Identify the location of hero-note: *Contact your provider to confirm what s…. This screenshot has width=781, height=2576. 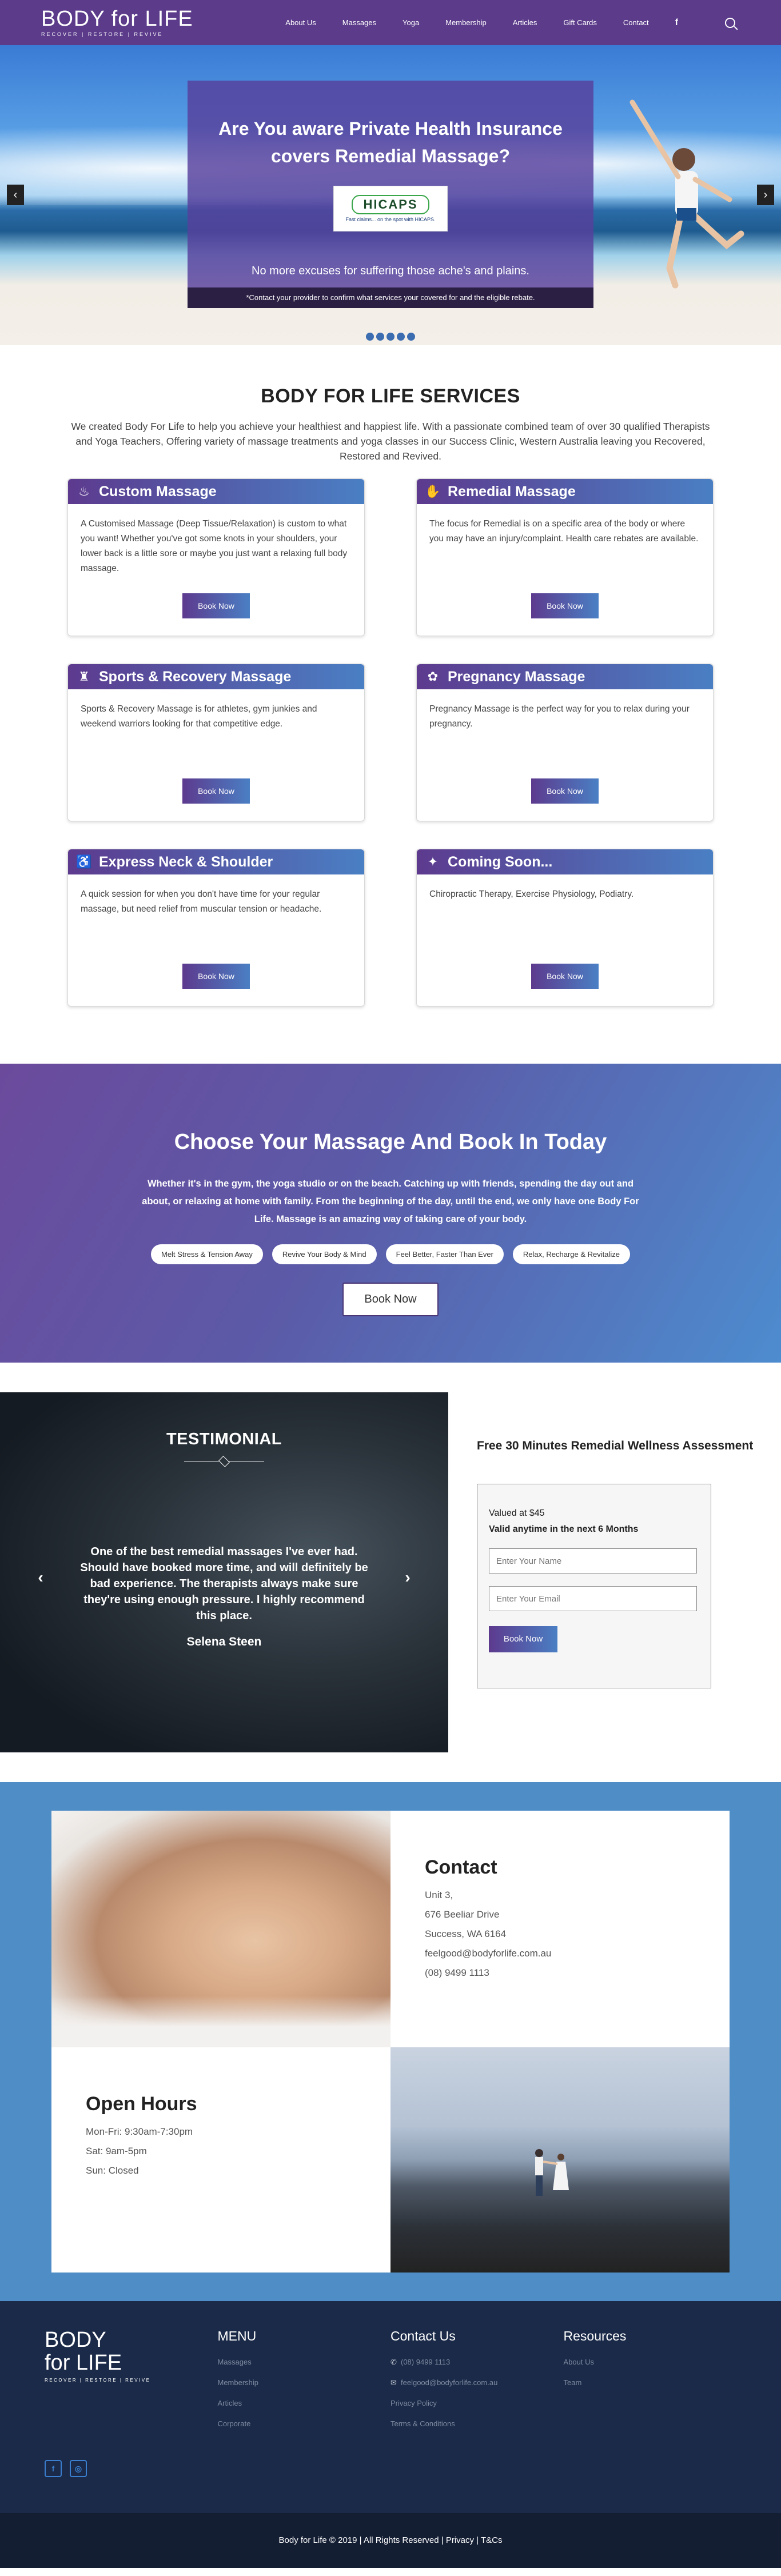
(390, 297).